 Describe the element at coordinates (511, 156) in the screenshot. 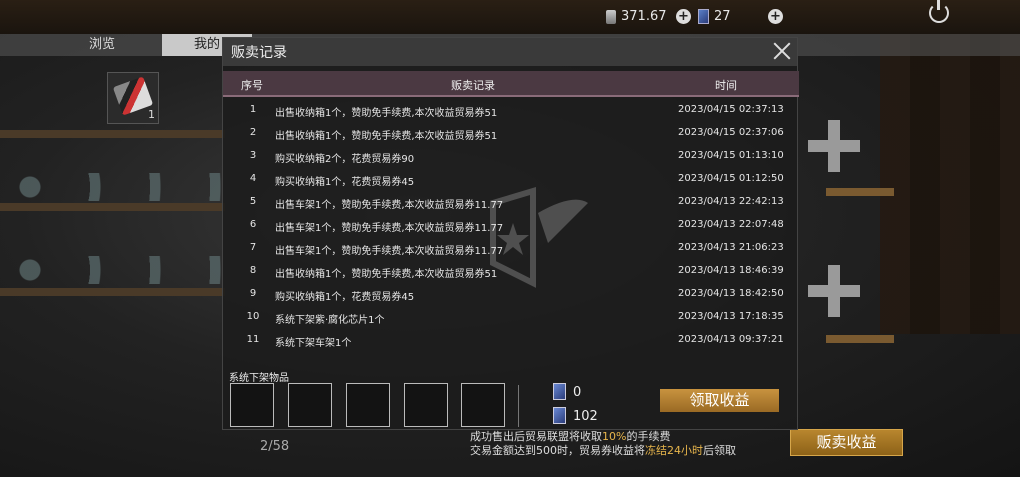

I see `table-row: 3 购买收纳箱2个，花费贸易券90 2023/04/15 01:13:10` at that location.